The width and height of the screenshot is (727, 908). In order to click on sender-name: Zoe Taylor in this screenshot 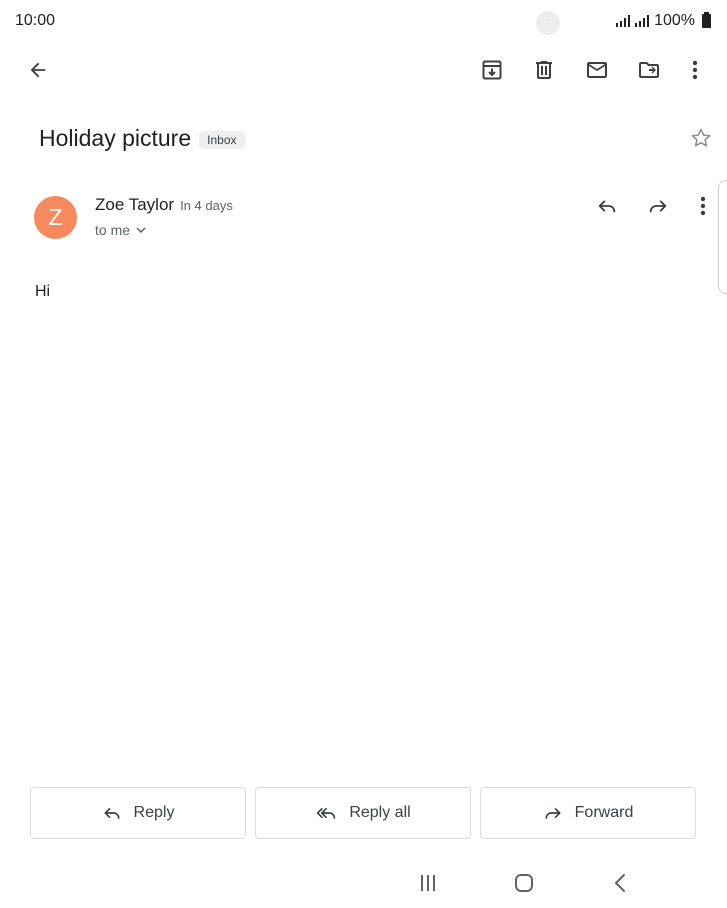, I will do `click(135, 204)`.